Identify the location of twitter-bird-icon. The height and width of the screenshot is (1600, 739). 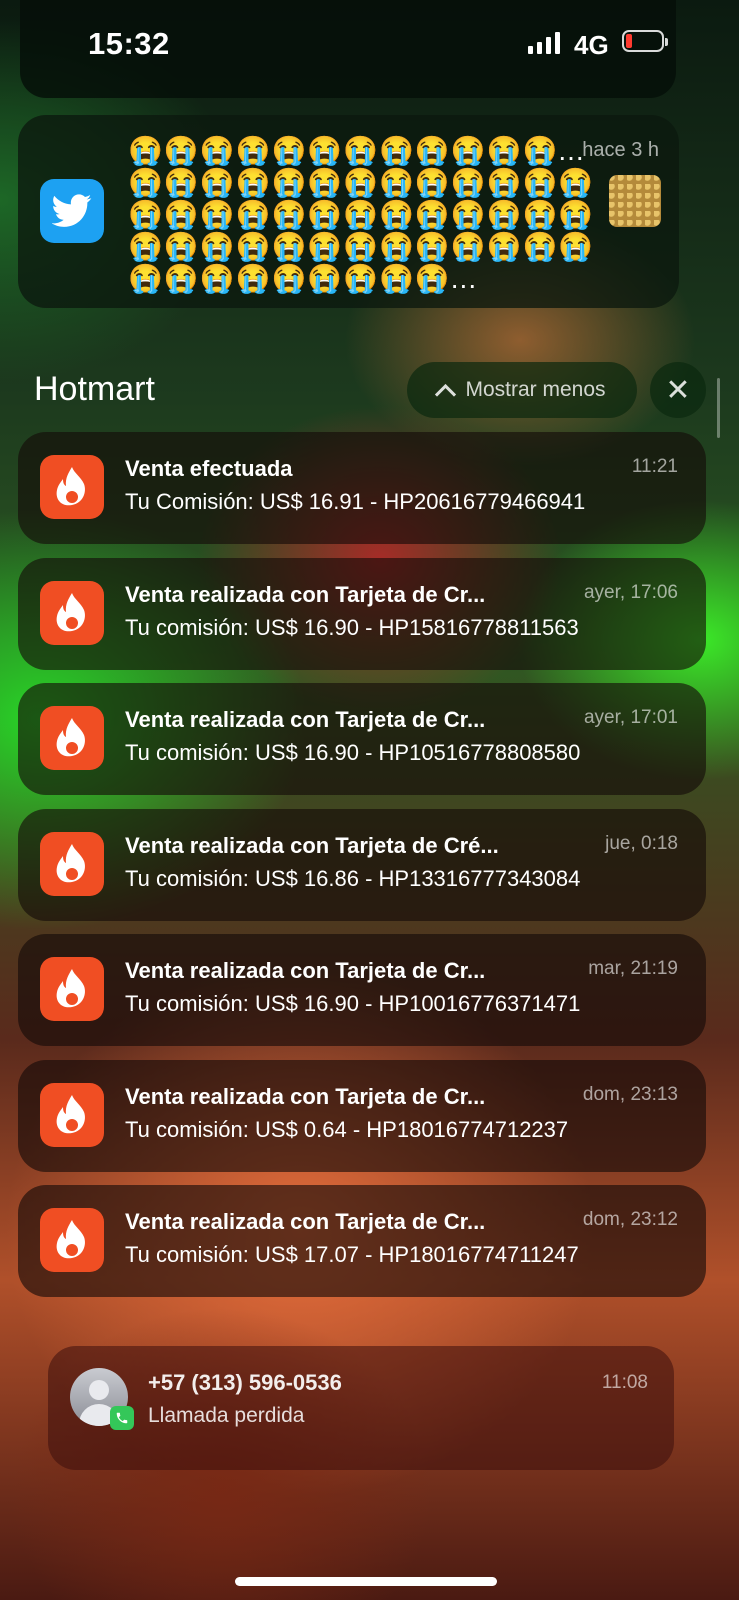
(72, 211).